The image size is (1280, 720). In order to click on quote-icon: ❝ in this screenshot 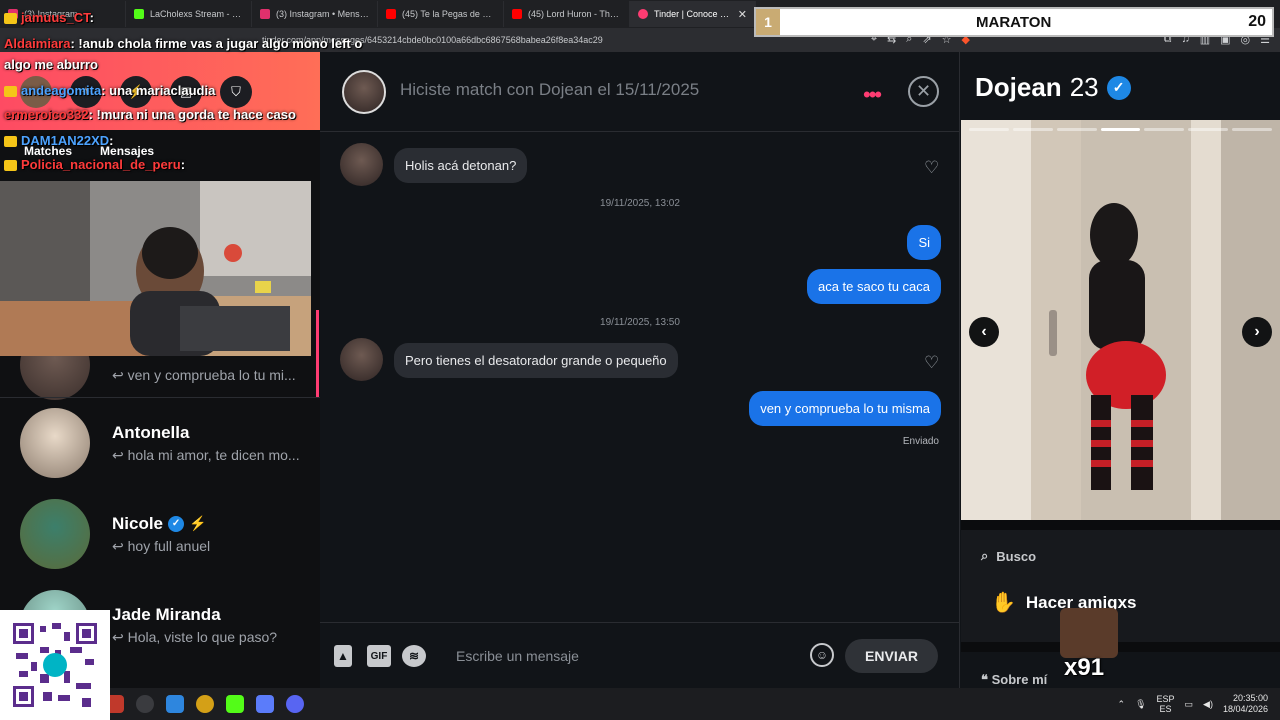, I will do `click(986, 679)`.